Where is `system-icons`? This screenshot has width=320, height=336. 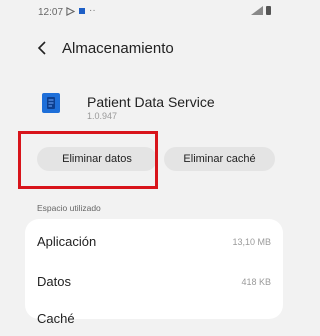
system-icons is located at coordinates (261, 10).